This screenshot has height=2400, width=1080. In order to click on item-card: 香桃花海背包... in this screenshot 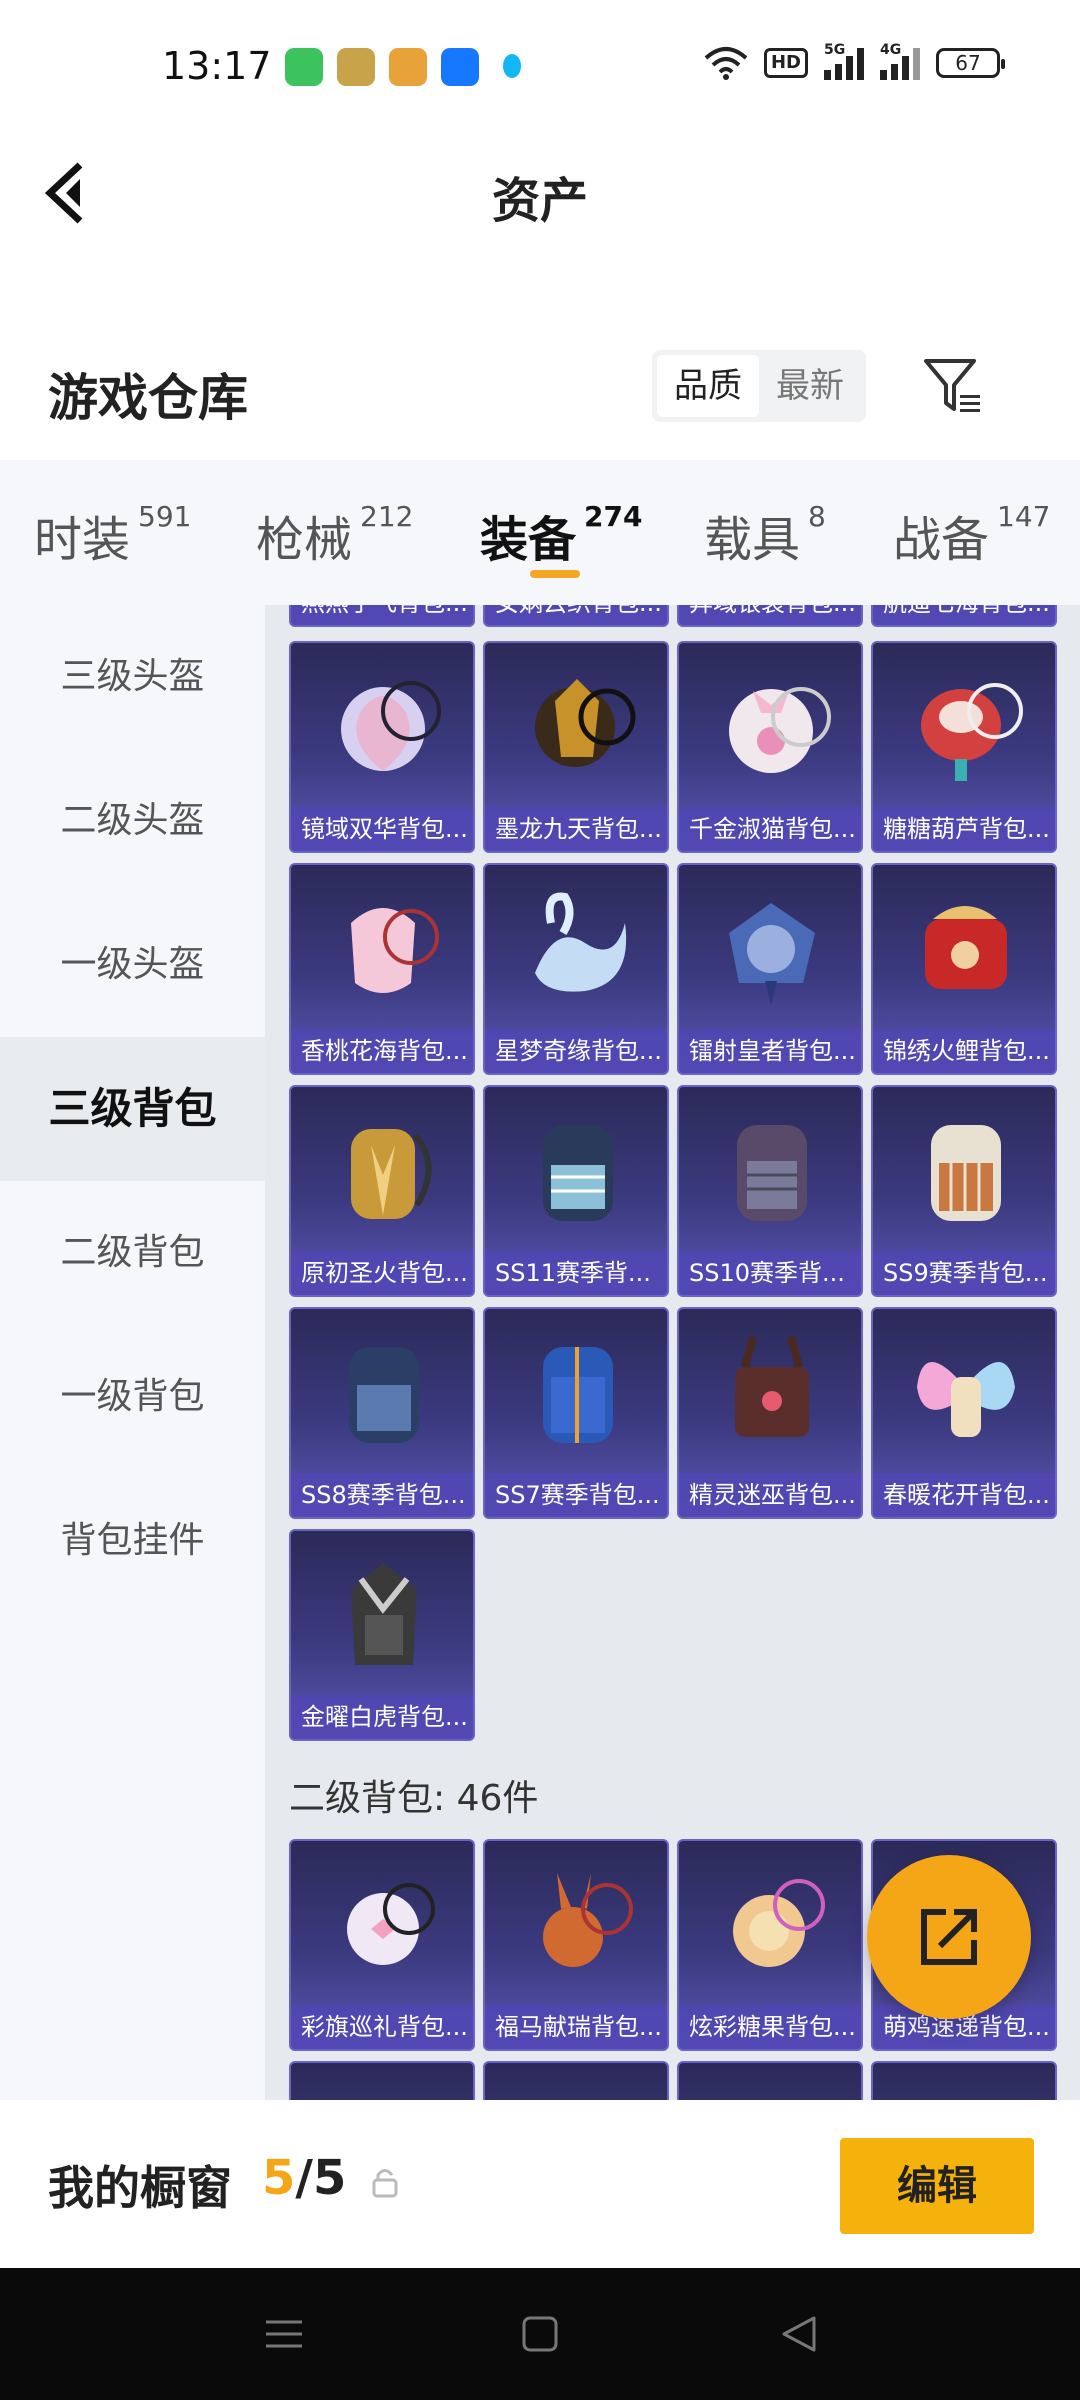, I will do `click(382, 969)`.